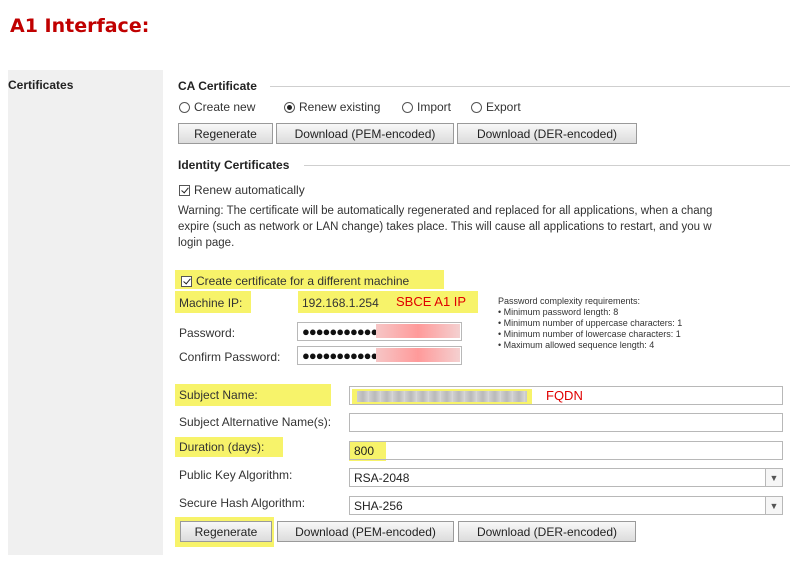 The image size is (800, 566). Describe the element at coordinates (225, 133) in the screenshot. I see `ca-regenerate-button: Regenerate` at that location.